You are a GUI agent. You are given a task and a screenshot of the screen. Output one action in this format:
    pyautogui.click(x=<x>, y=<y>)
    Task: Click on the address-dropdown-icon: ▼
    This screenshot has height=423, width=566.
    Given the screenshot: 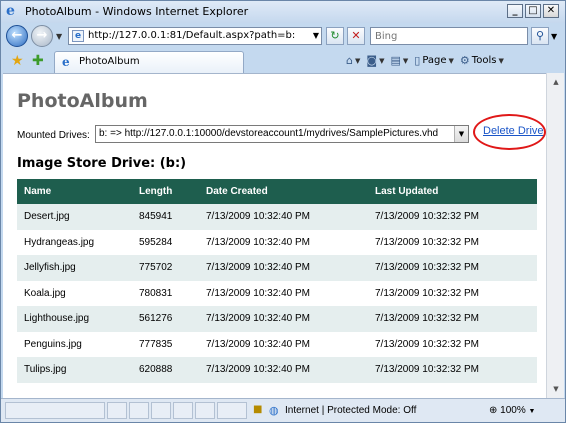 What is the action you would take?
    pyautogui.click(x=316, y=35)
    